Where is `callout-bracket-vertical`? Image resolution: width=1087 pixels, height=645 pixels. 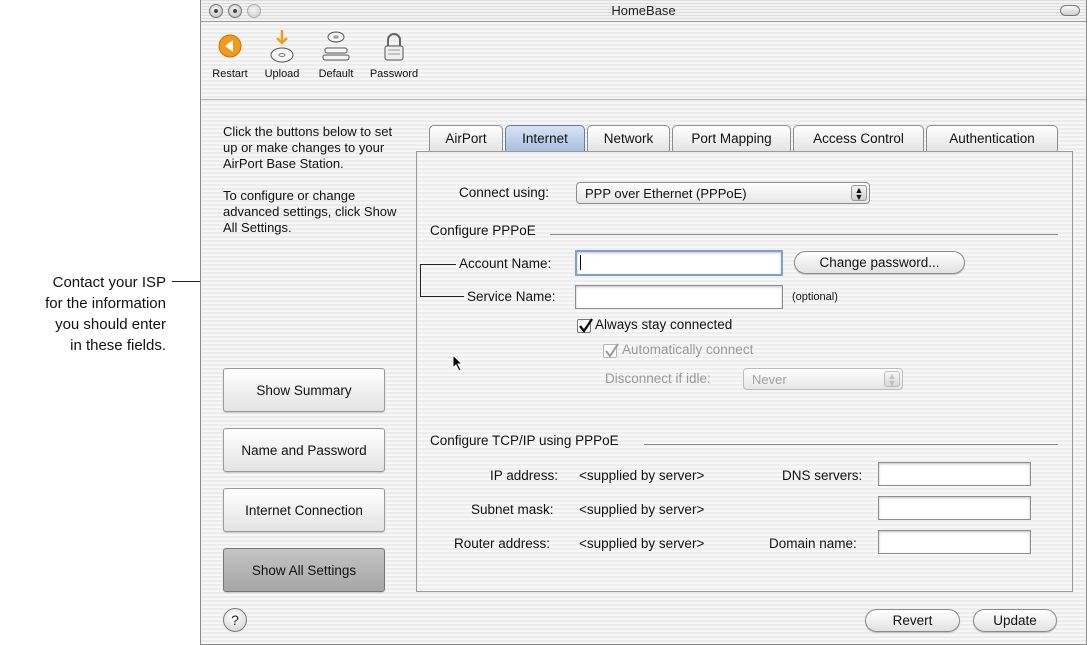
callout-bracket-vertical is located at coordinates (420, 280).